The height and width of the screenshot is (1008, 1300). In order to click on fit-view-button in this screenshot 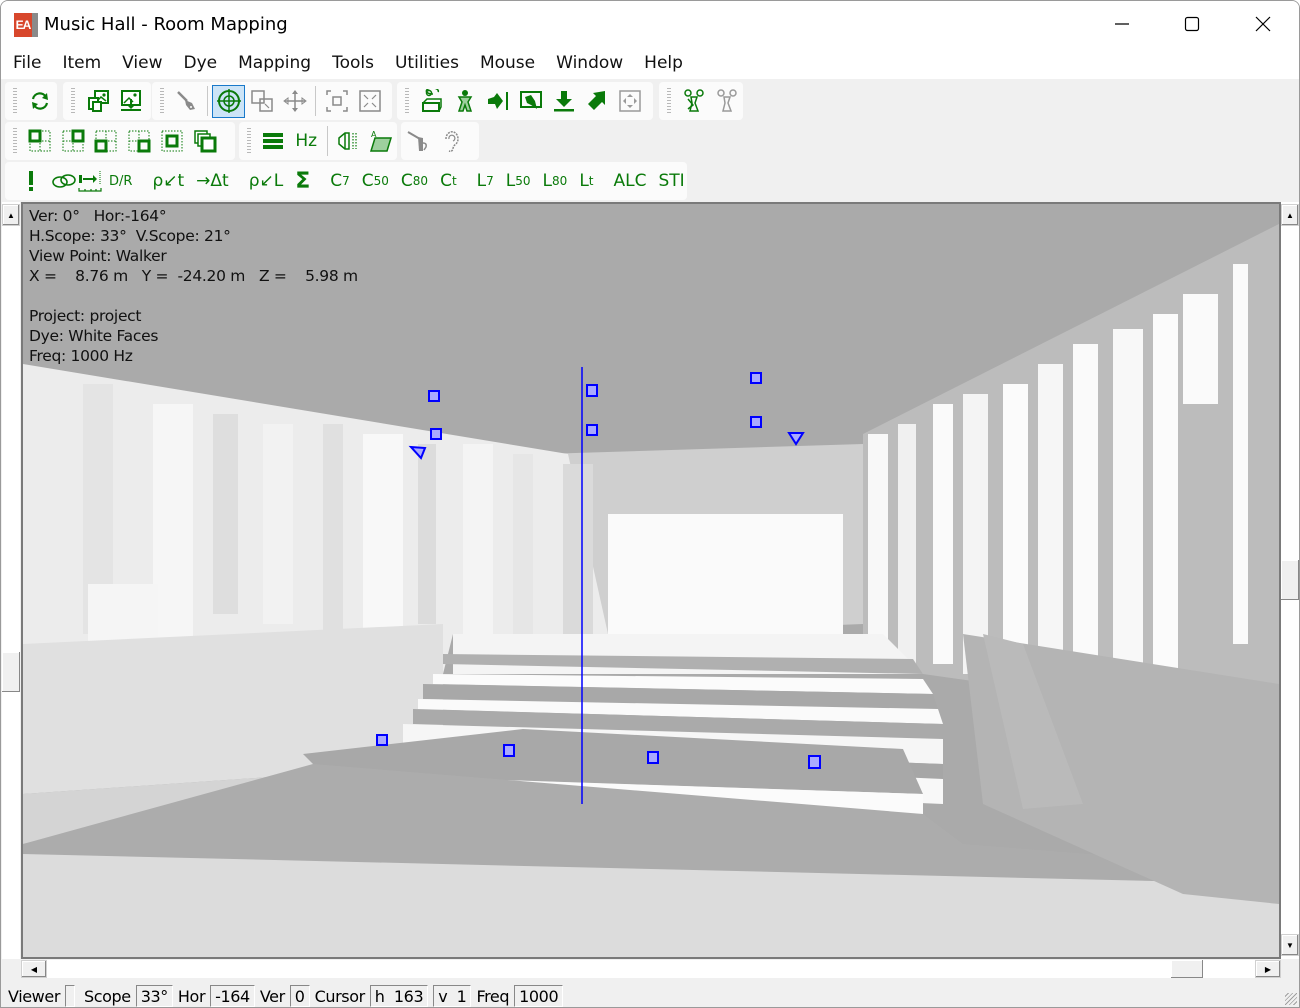, I will do `click(629, 101)`.